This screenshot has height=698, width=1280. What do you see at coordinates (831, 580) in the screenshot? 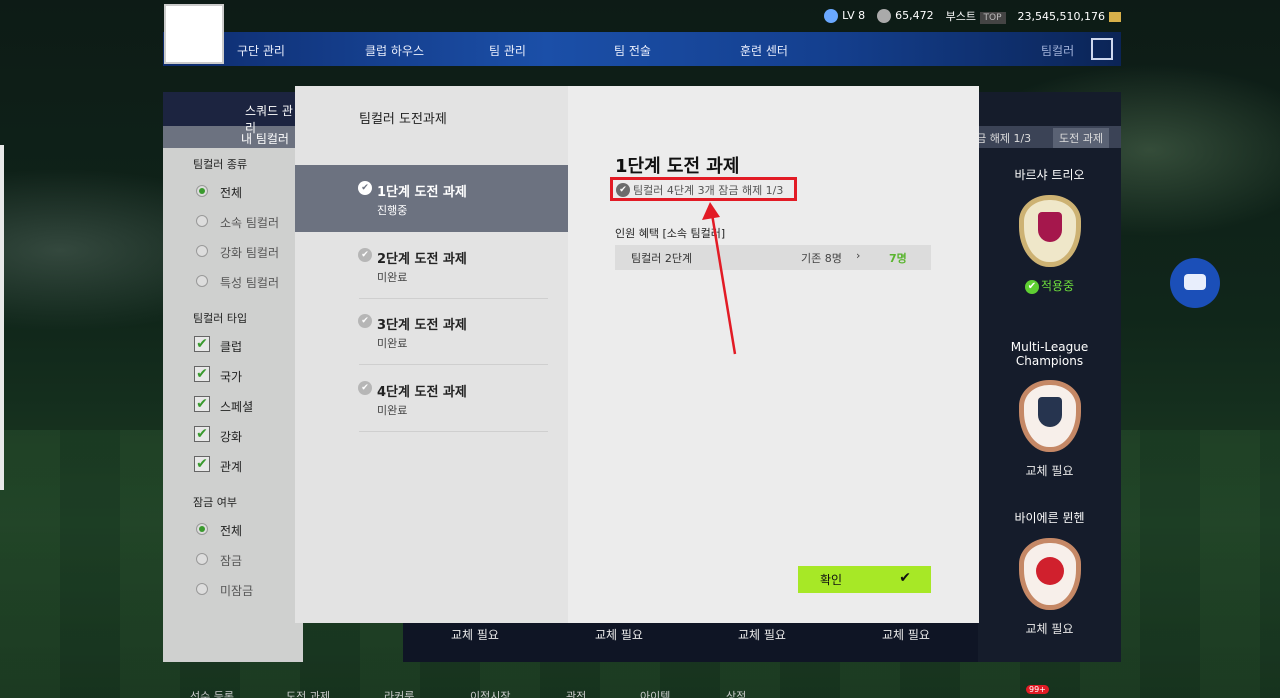
I see `confirm-label: 확인` at bounding box center [831, 580].